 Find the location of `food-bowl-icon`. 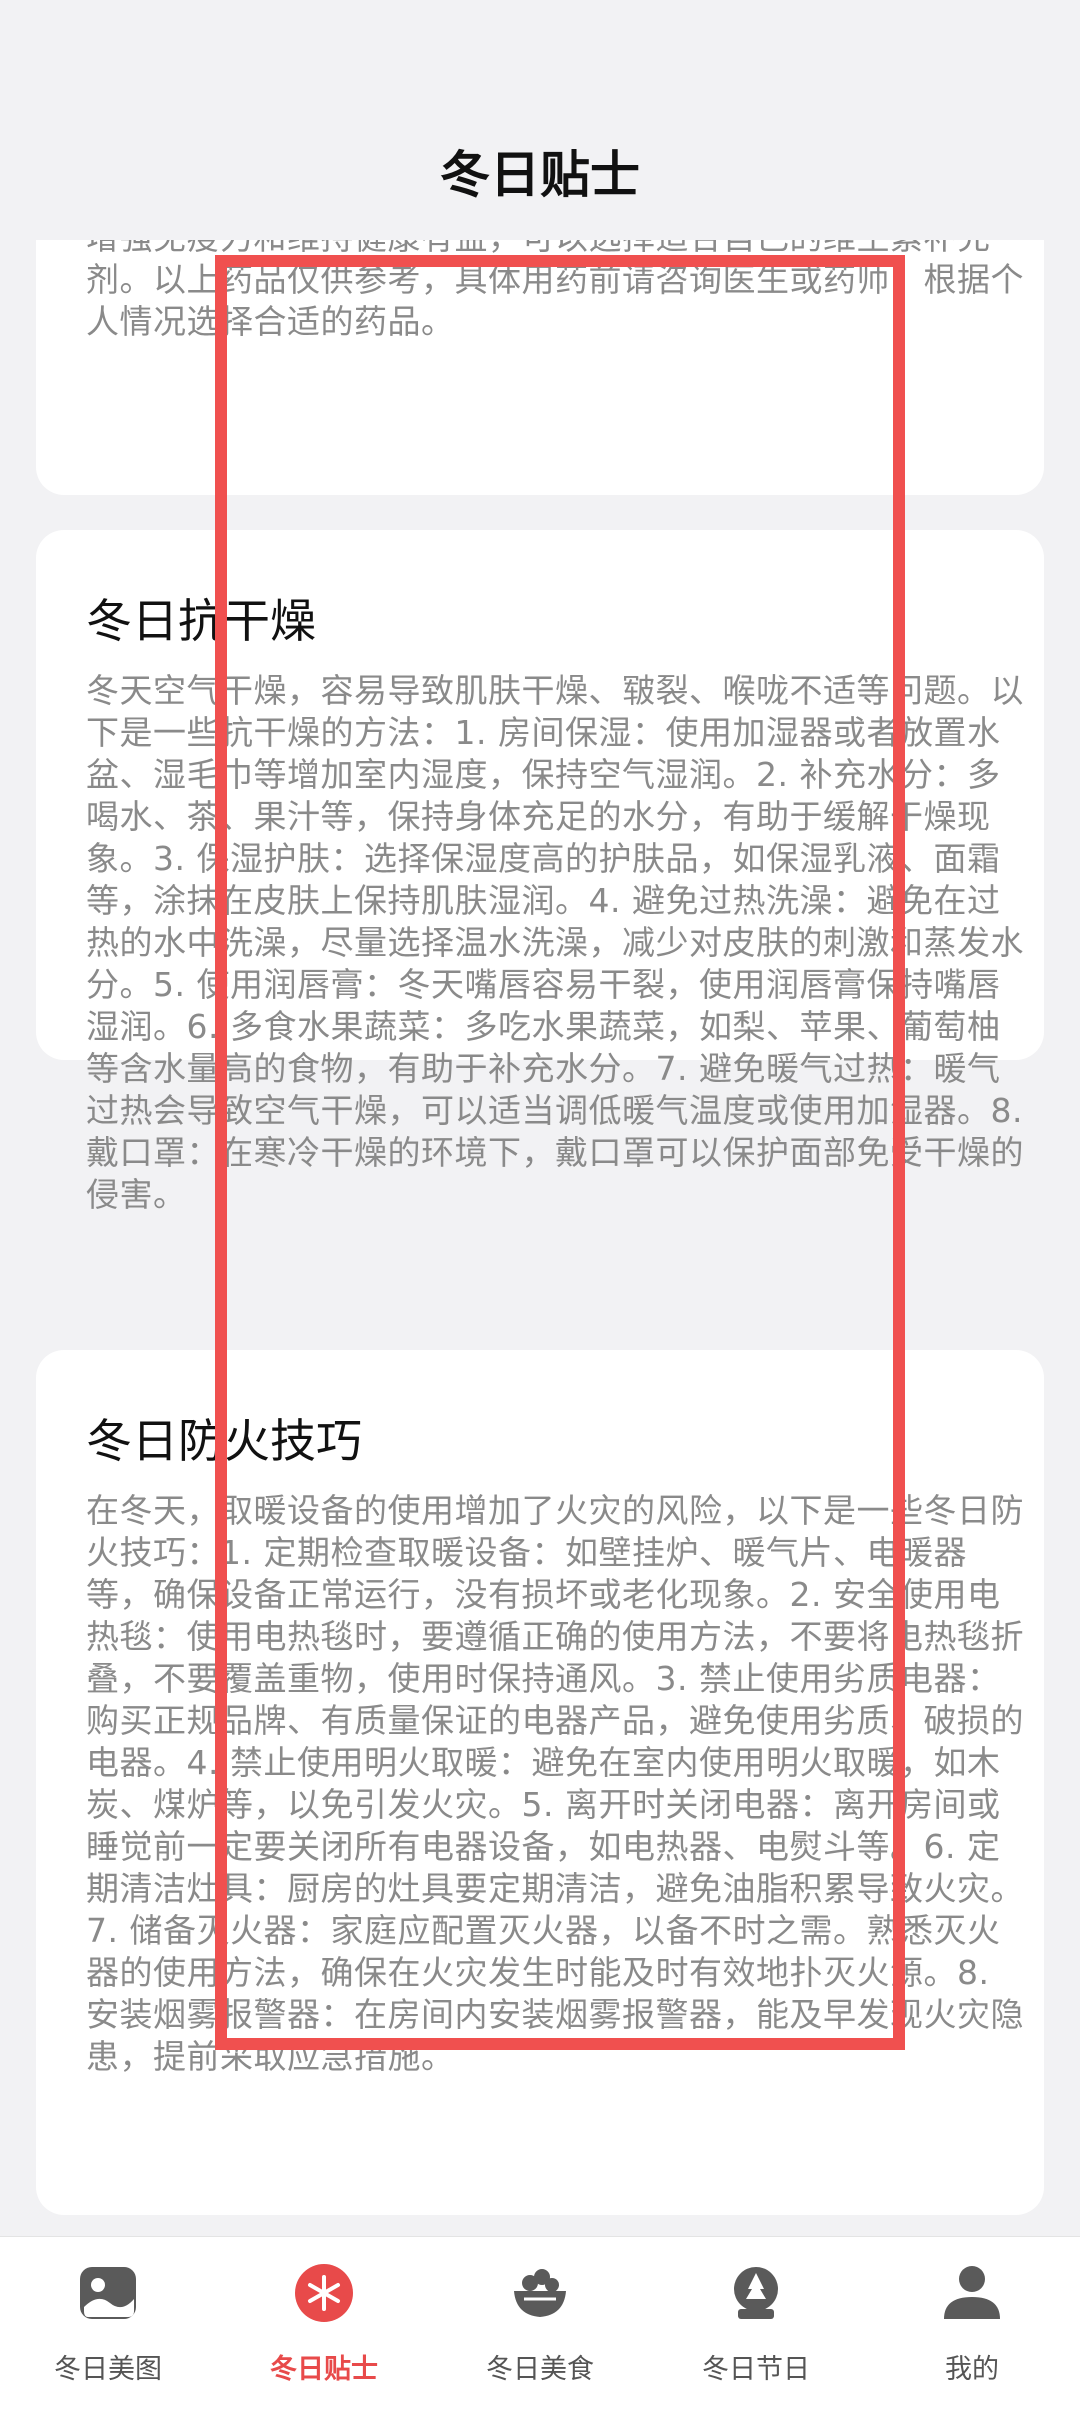

food-bowl-icon is located at coordinates (540, 2293).